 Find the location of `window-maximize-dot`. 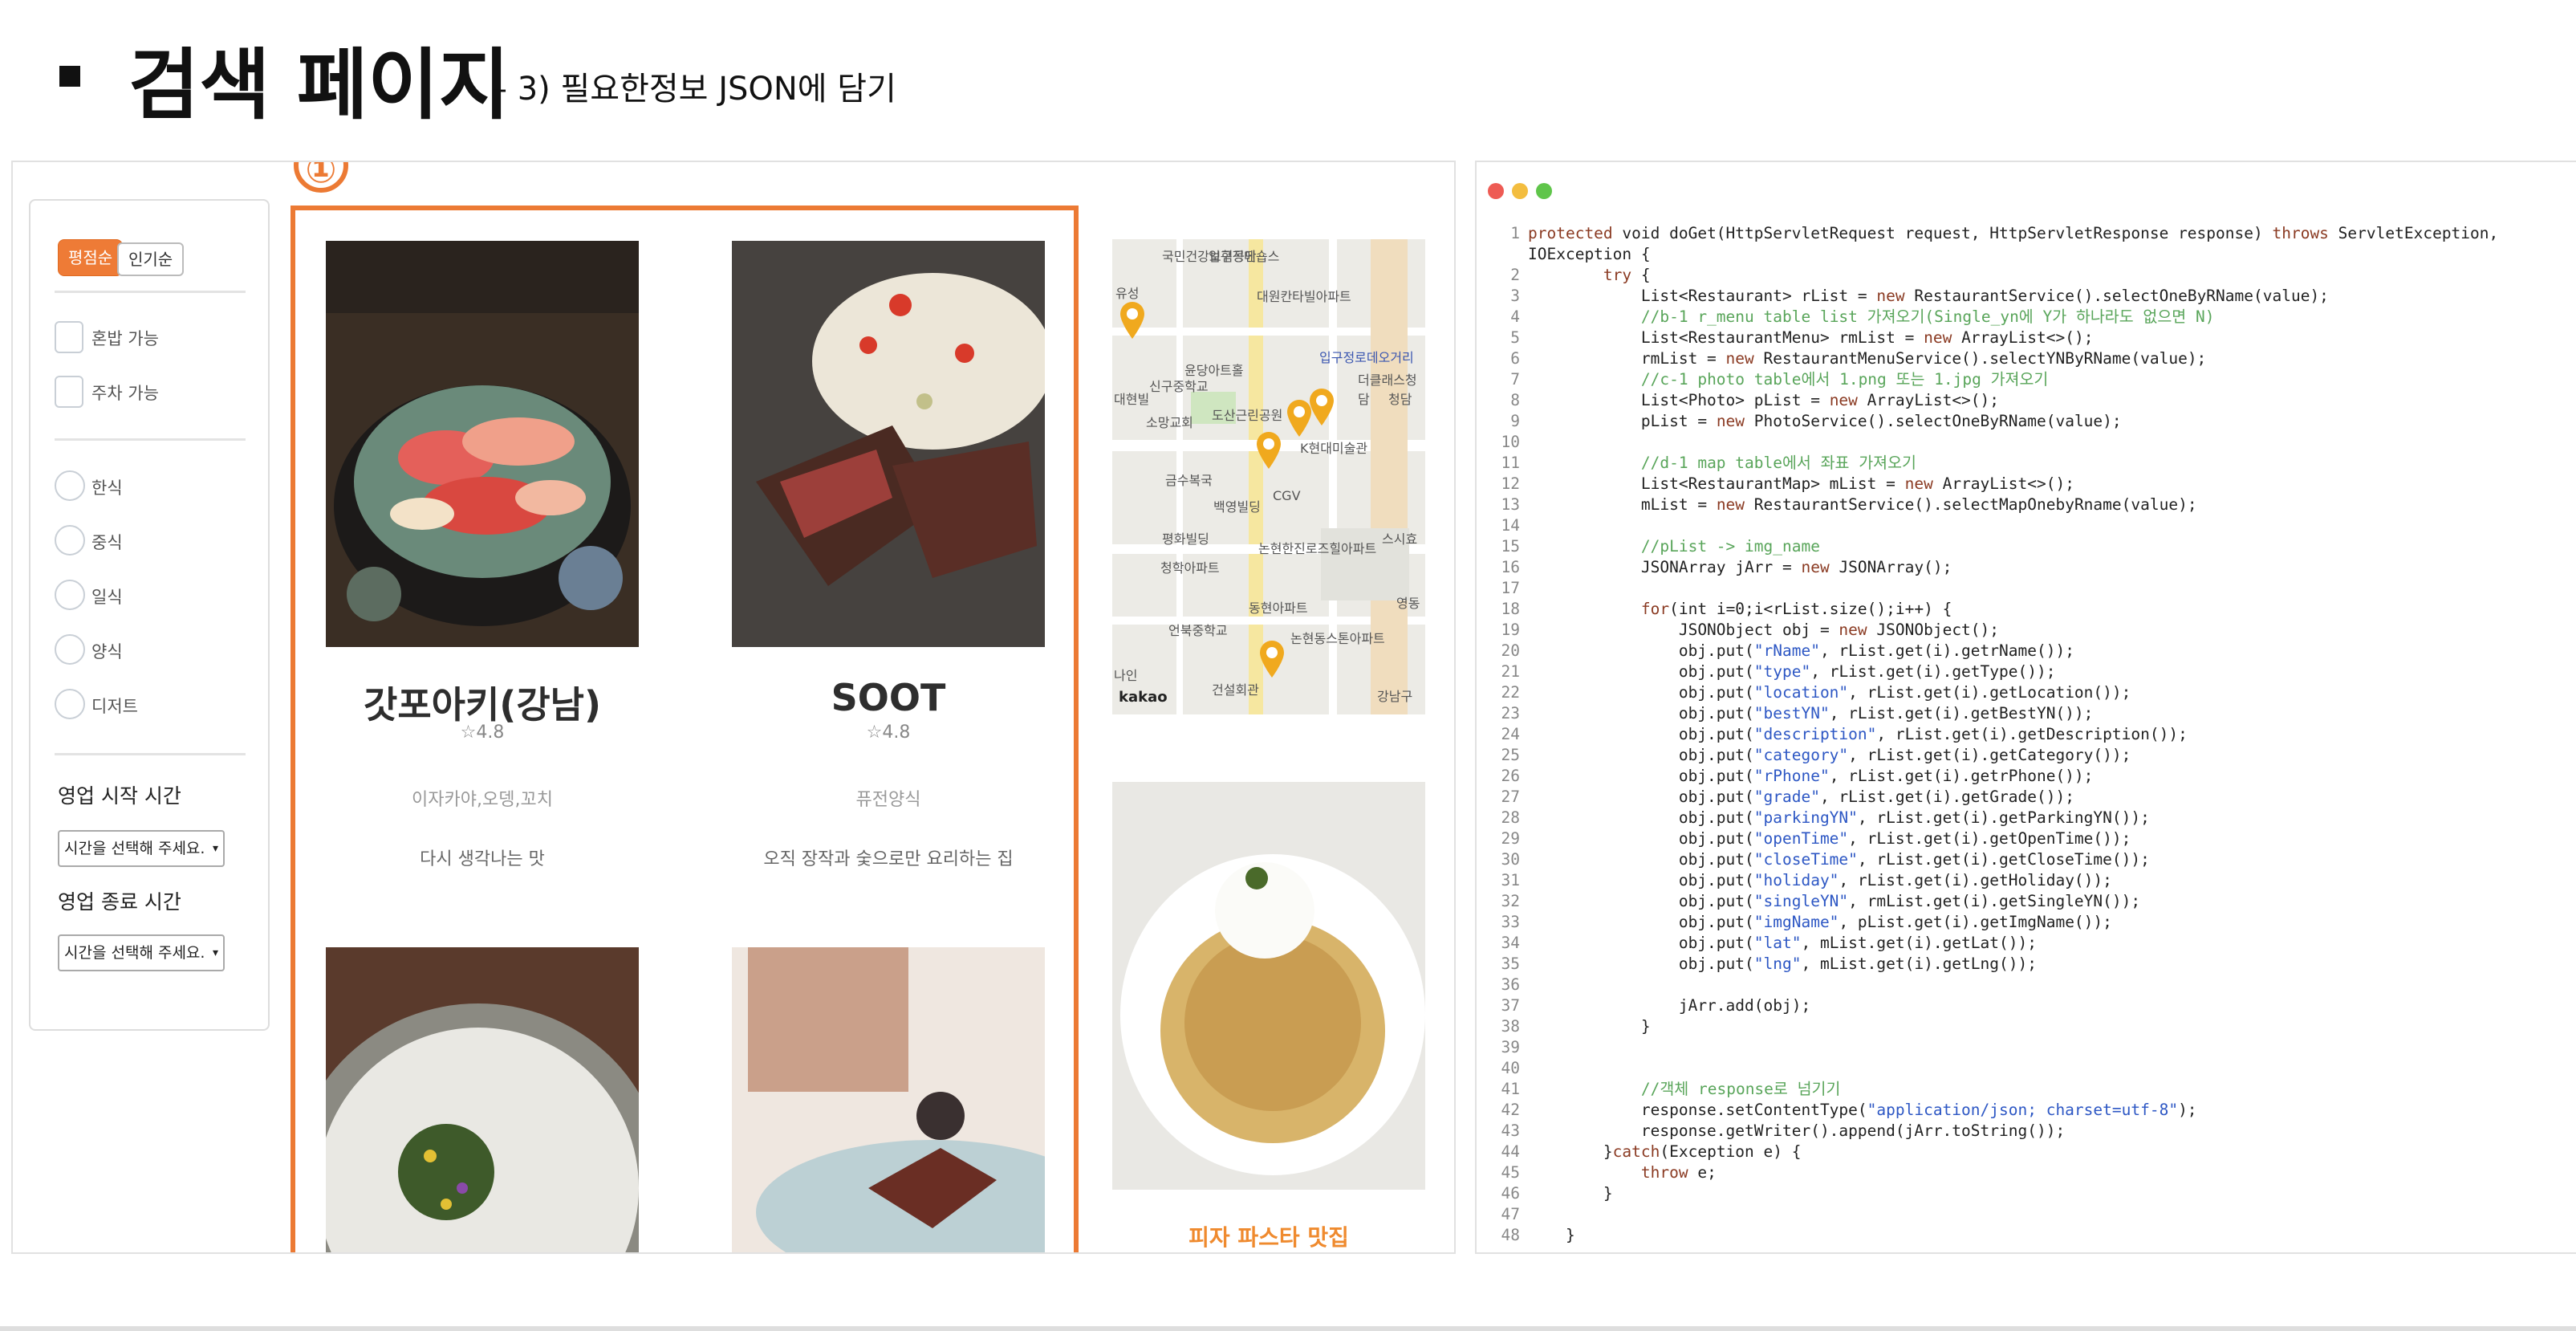

window-maximize-dot is located at coordinates (1544, 191).